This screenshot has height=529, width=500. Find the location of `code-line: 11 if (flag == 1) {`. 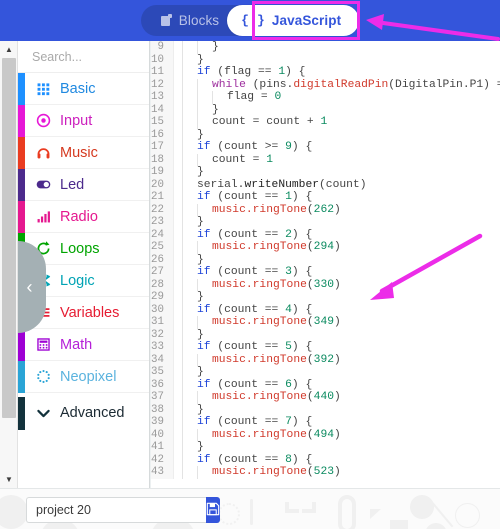

code-line: 11 if (flag == 1) { is located at coordinates (325, 72).